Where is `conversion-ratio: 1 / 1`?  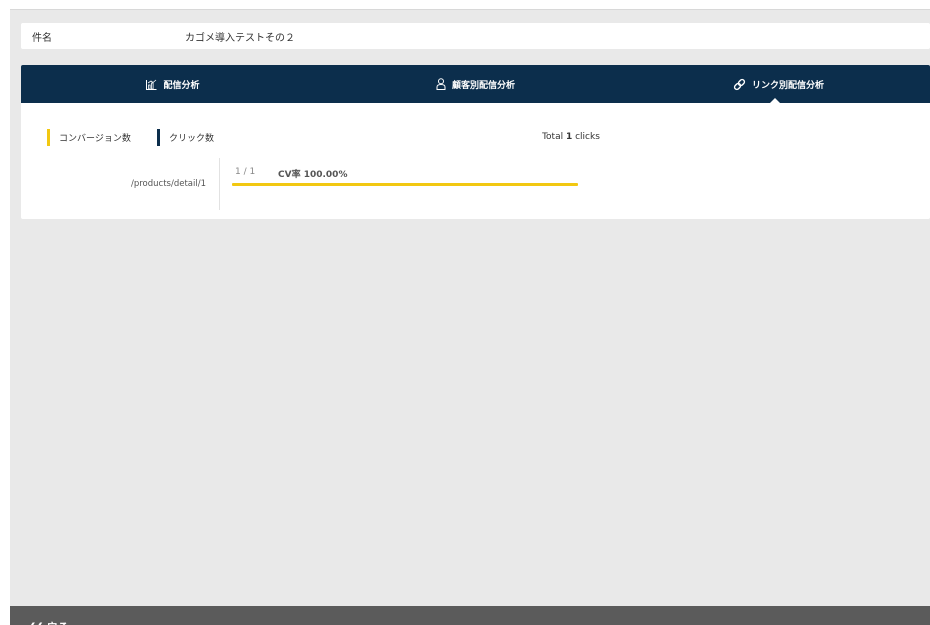 conversion-ratio: 1 / 1 is located at coordinates (245, 172).